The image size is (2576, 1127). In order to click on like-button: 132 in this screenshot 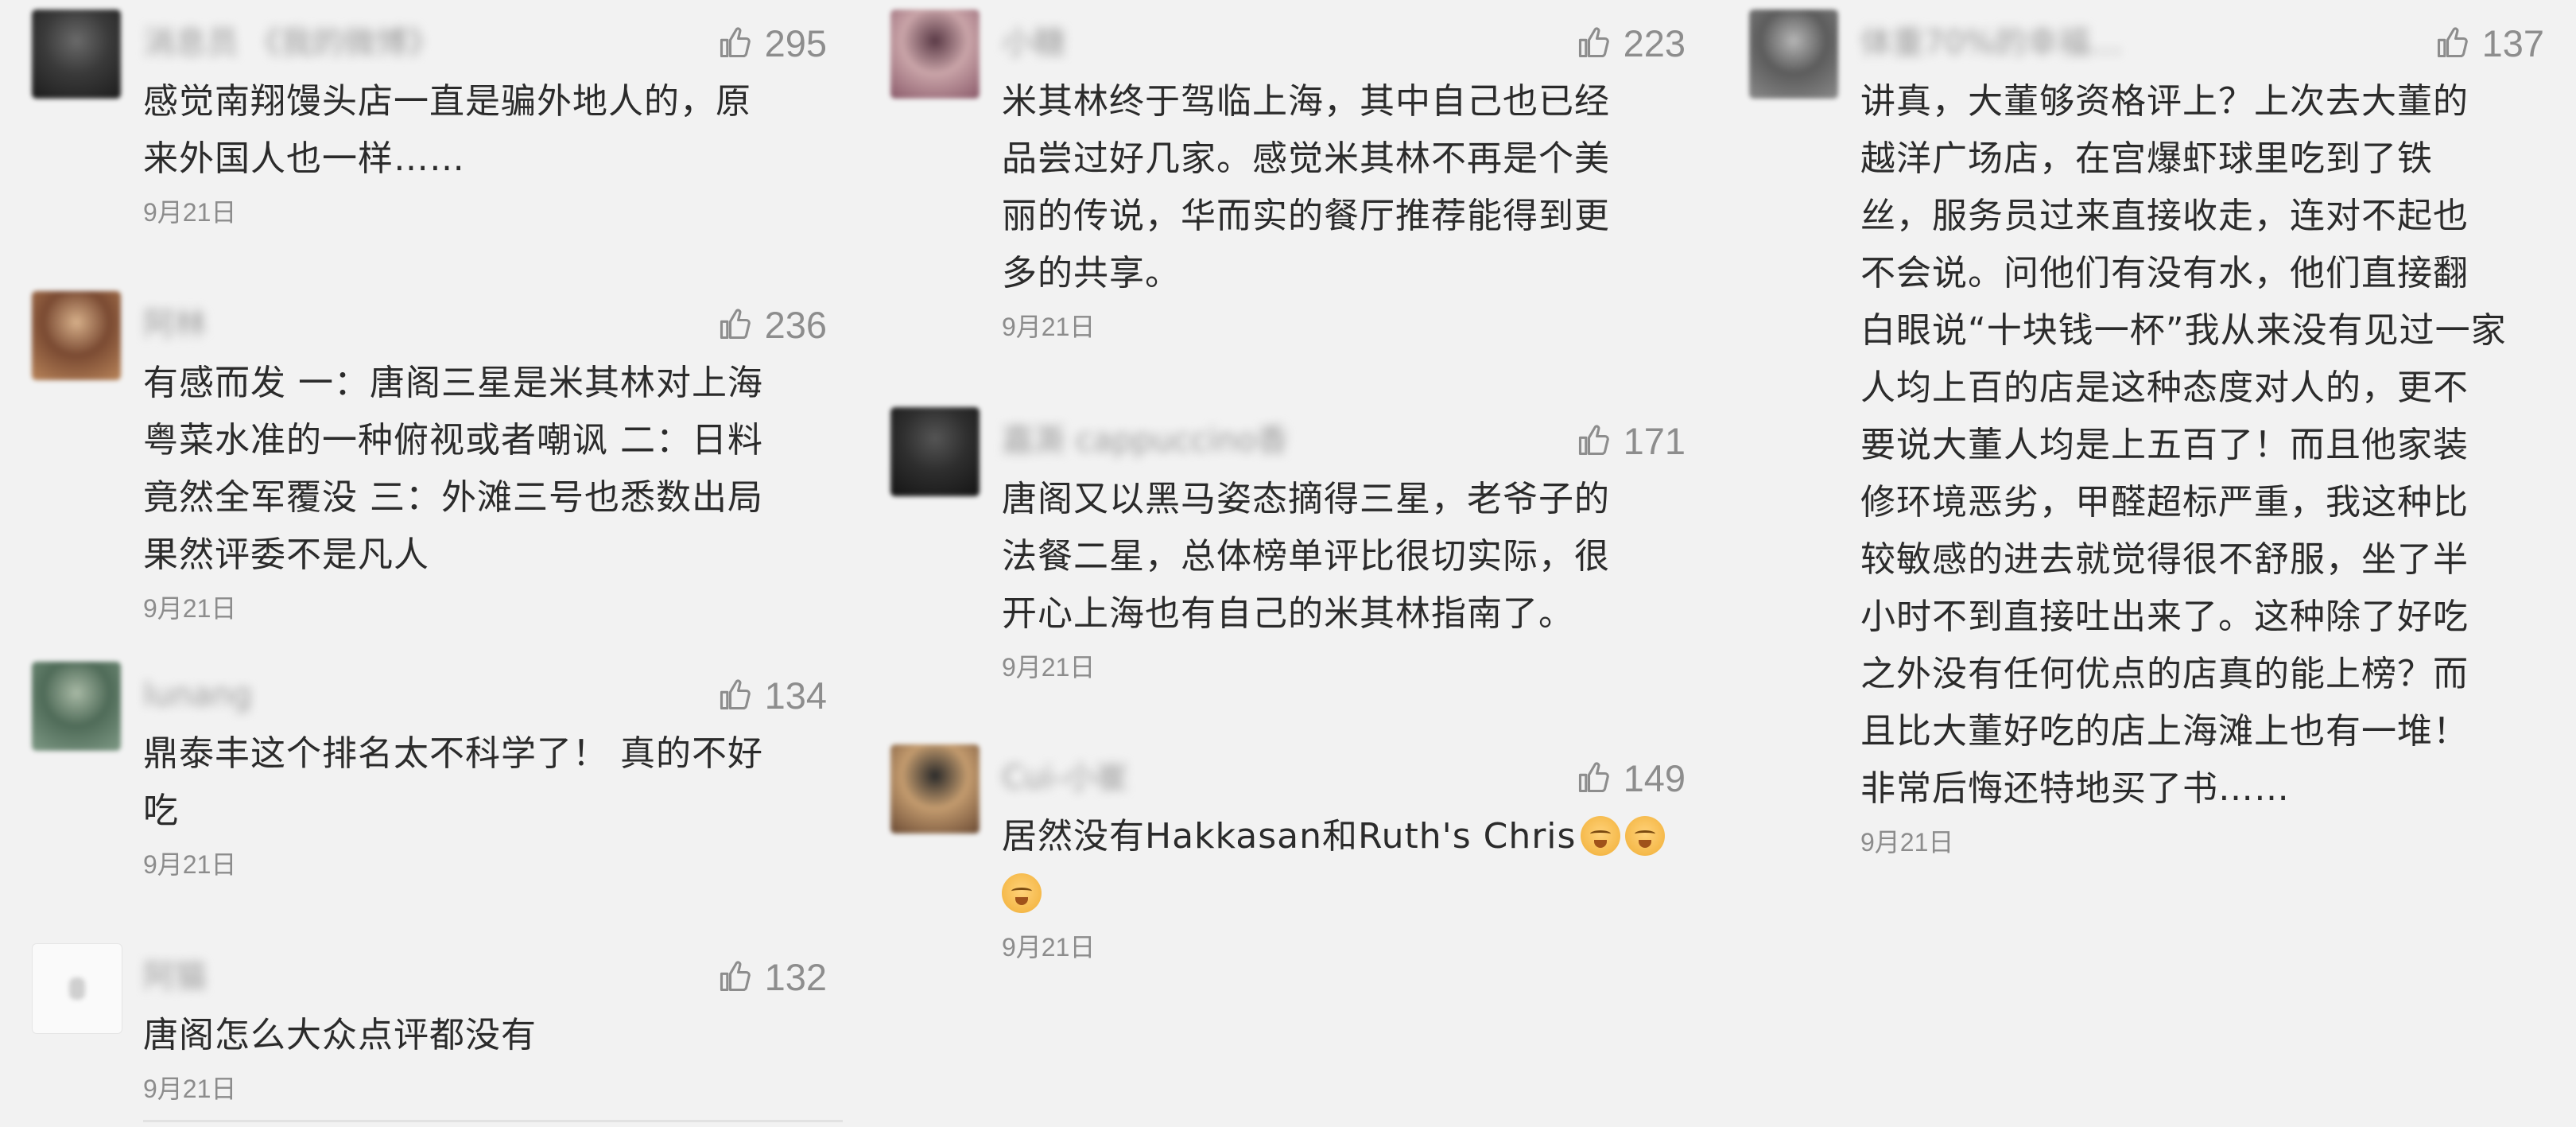, I will do `click(772, 976)`.